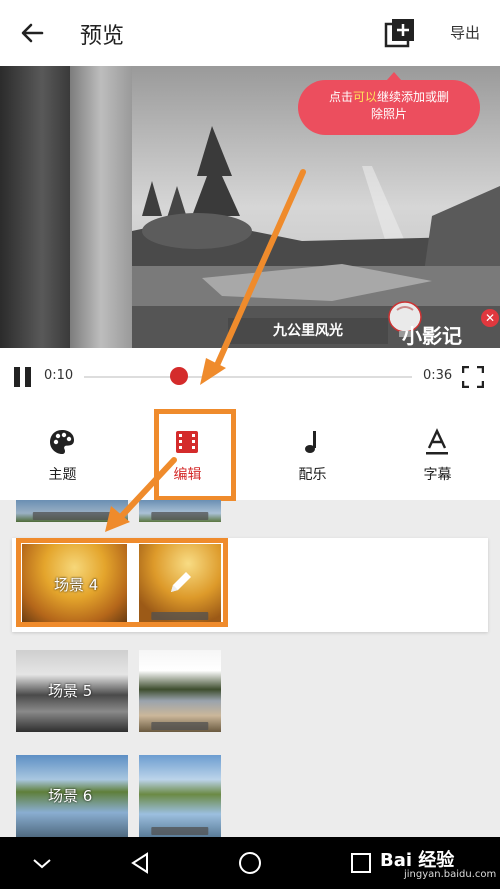 This screenshot has height=889, width=500. I want to click on transition-strip, so click(101, 207).